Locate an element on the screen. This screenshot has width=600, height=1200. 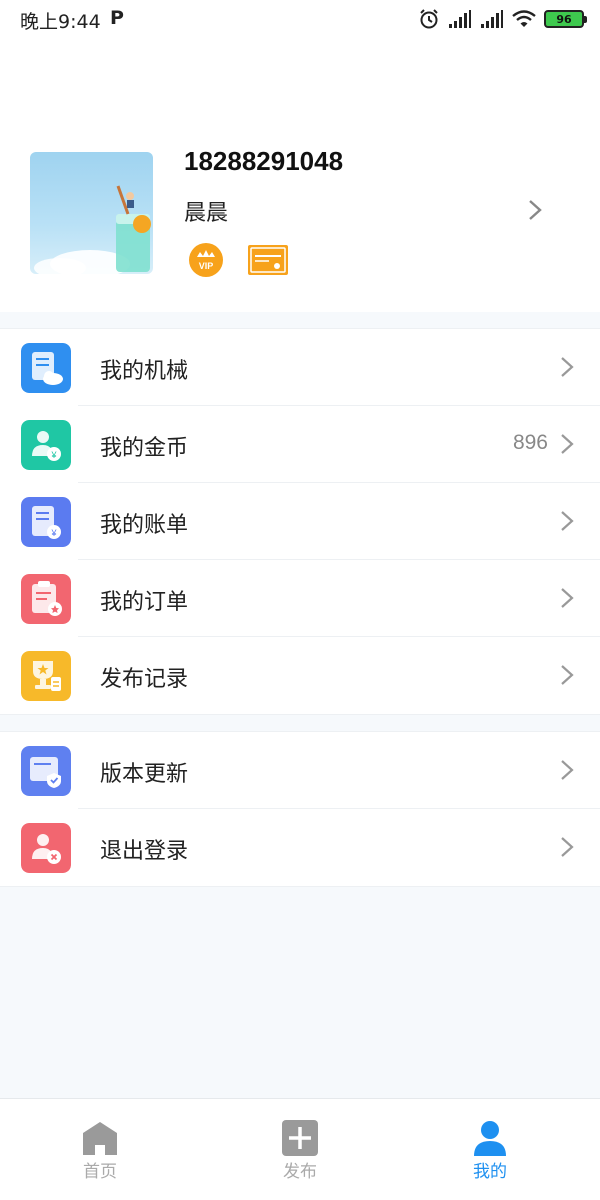
machinery-icon is located at coordinates (46, 368).